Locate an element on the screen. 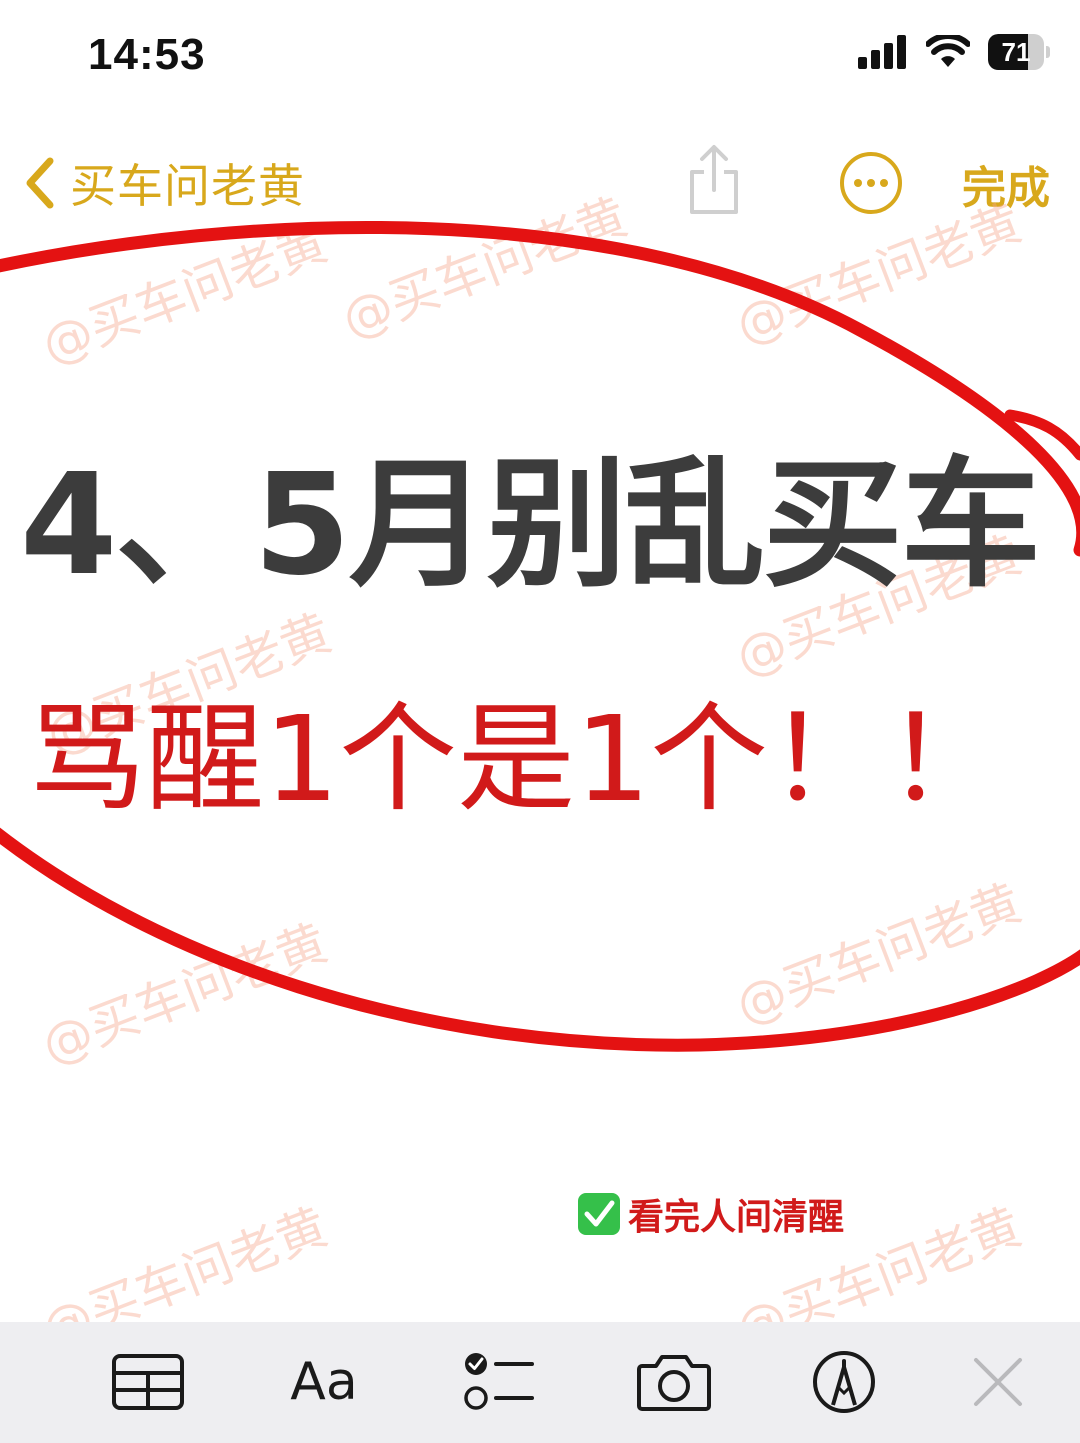 The height and width of the screenshot is (1443, 1080). more-button is located at coordinates (871, 185).